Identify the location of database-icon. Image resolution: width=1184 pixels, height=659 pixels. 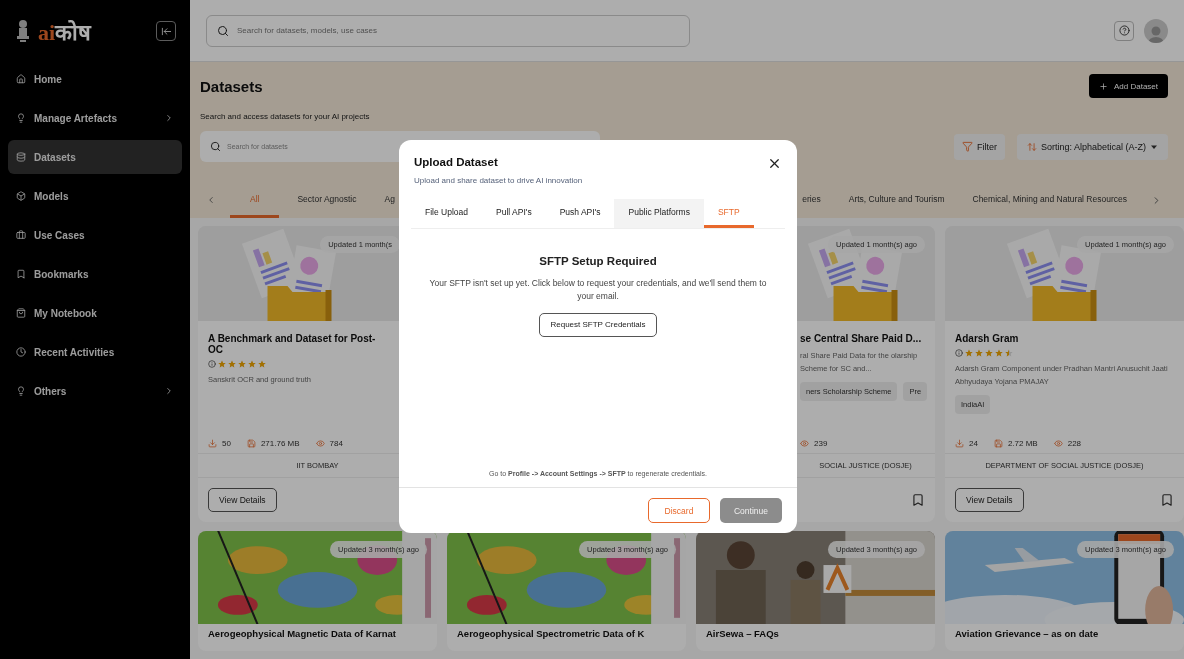
(21, 157).